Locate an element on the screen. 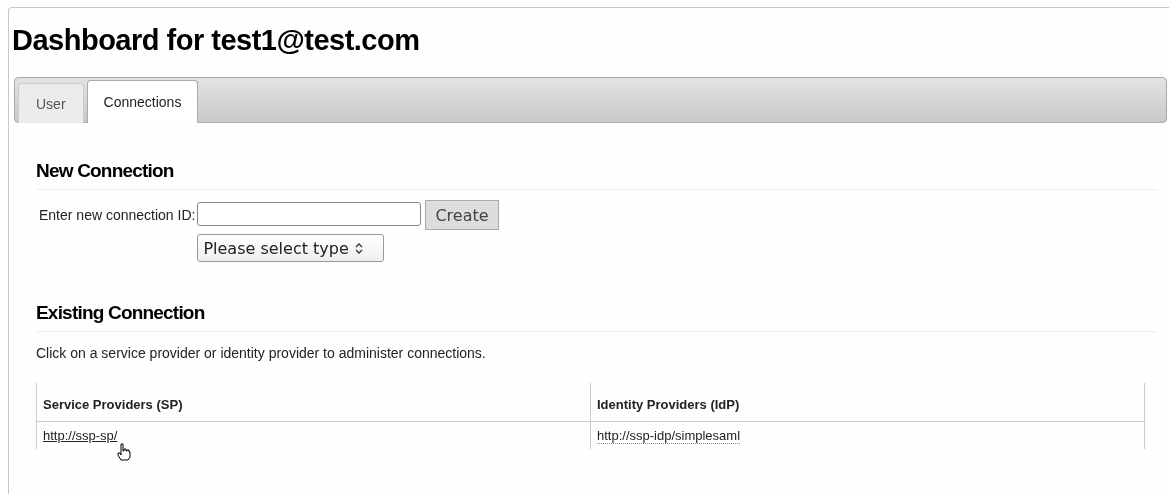 This screenshot has height=494, width=1169. section-heading: New Connection is located at coordinates (596, 175).